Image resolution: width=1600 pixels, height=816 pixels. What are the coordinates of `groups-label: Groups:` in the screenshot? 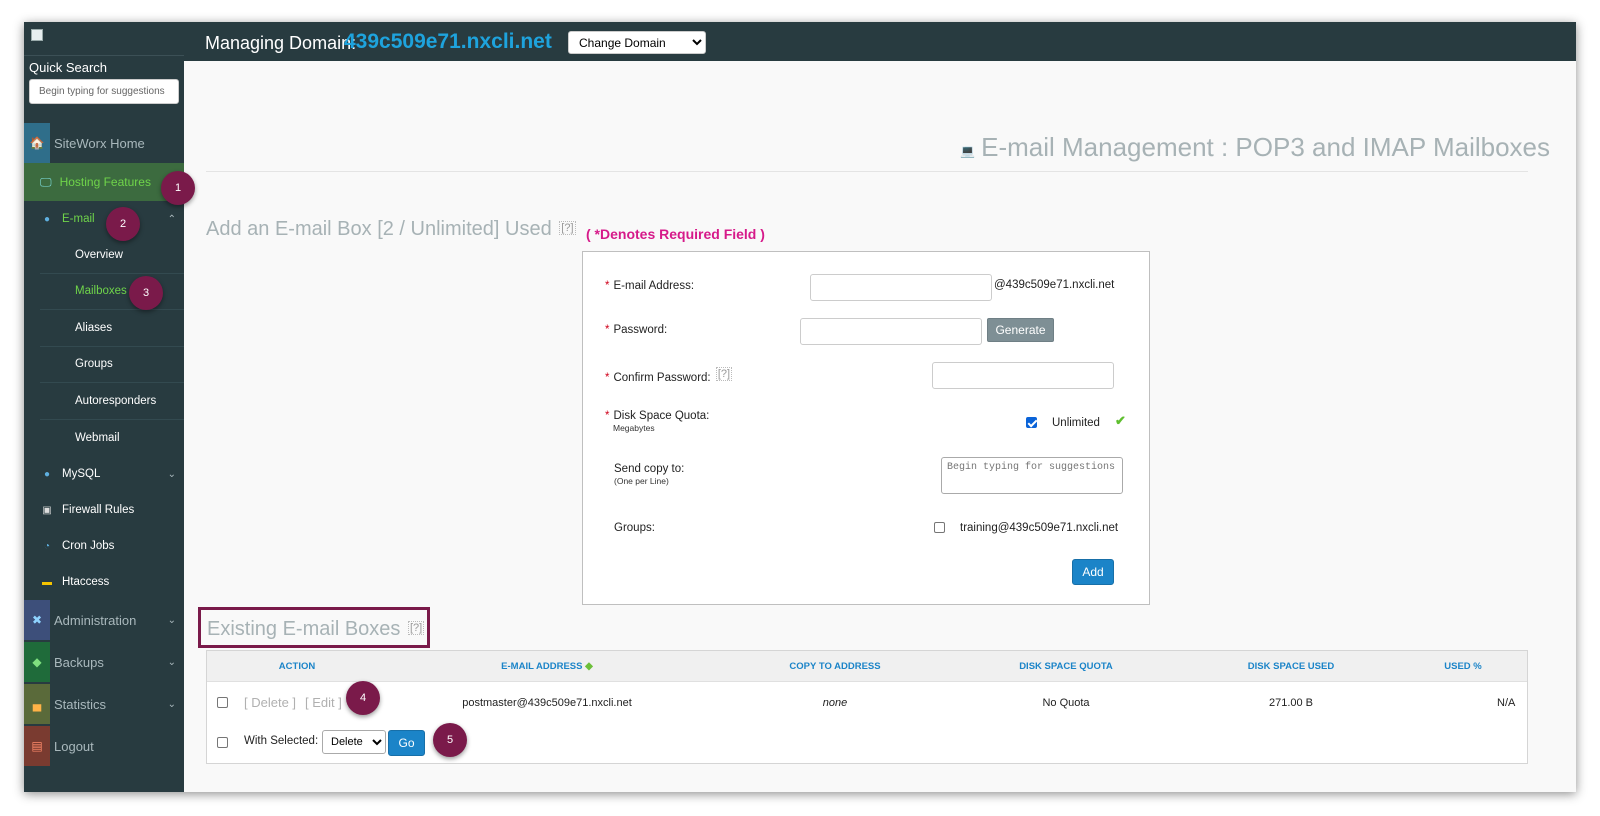 It's located at (634, 528).